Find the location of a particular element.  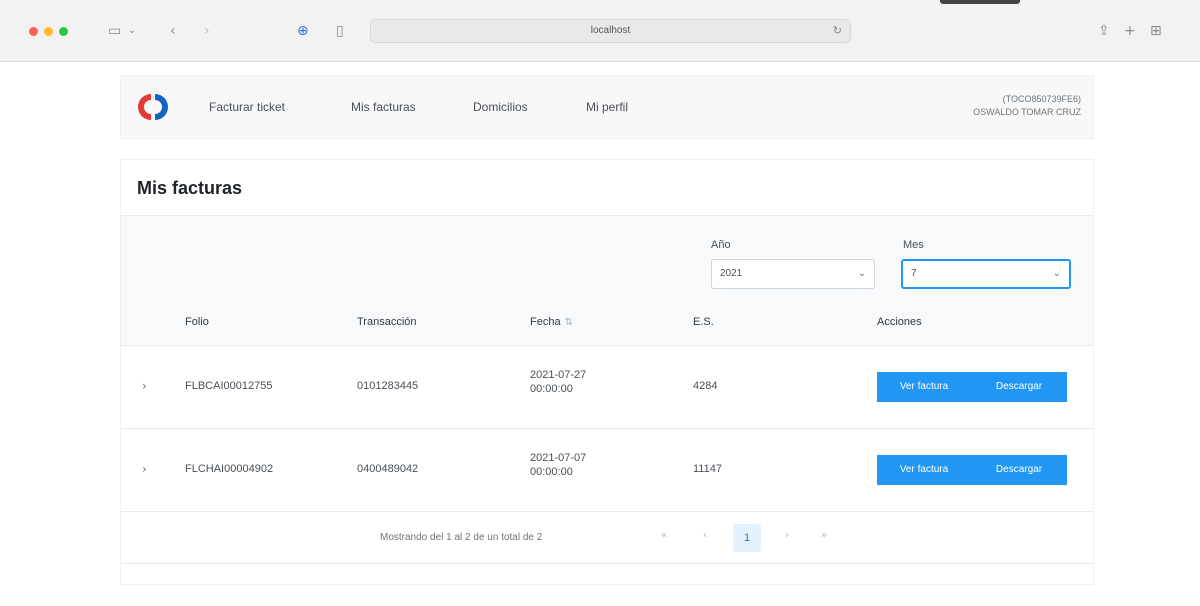

cell-folio: FLBCAI00012755 is located at coordinates (229, 386).